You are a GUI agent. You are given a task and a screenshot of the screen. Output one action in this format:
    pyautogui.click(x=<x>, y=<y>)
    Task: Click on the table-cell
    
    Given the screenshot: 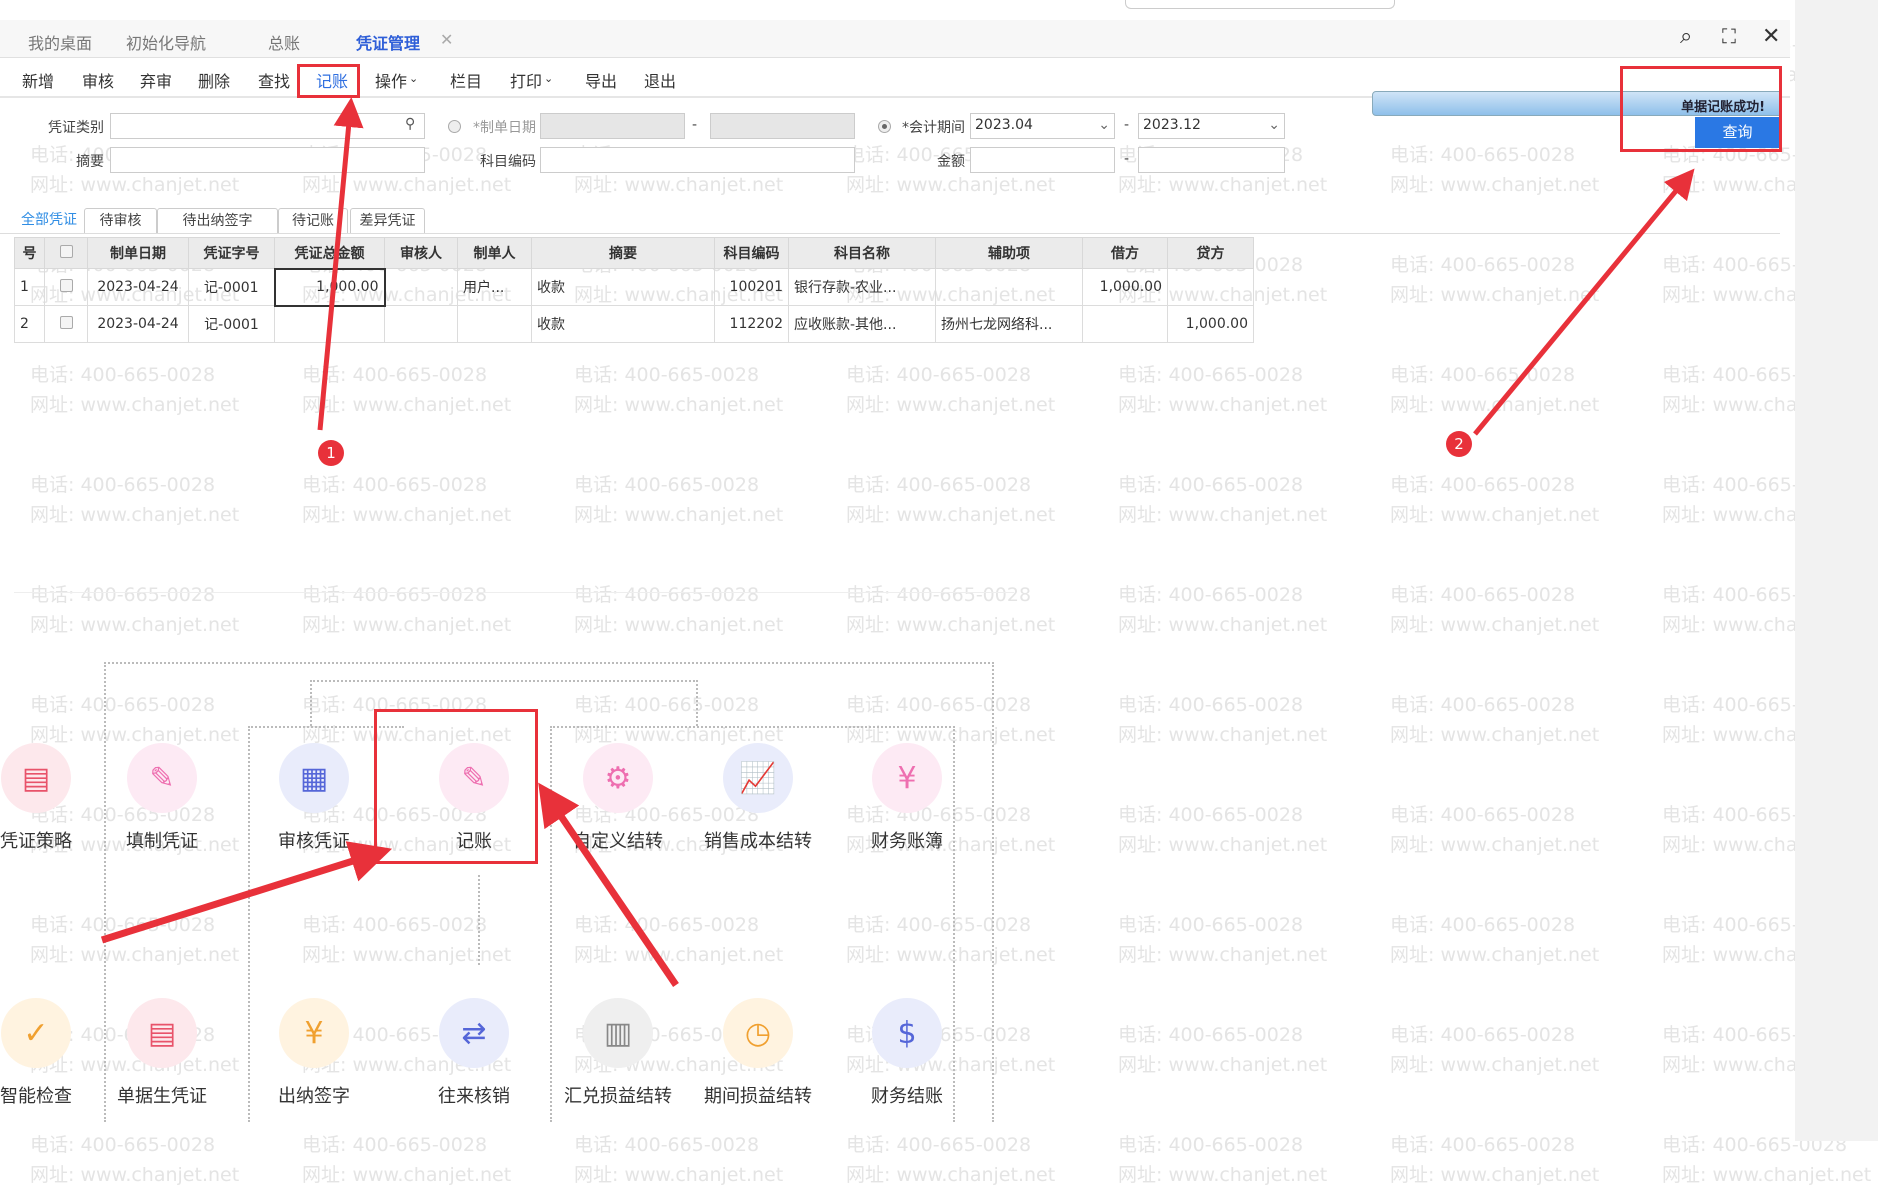 What is the action you would take?
    pyautogui.click(x=66, y=287)
    